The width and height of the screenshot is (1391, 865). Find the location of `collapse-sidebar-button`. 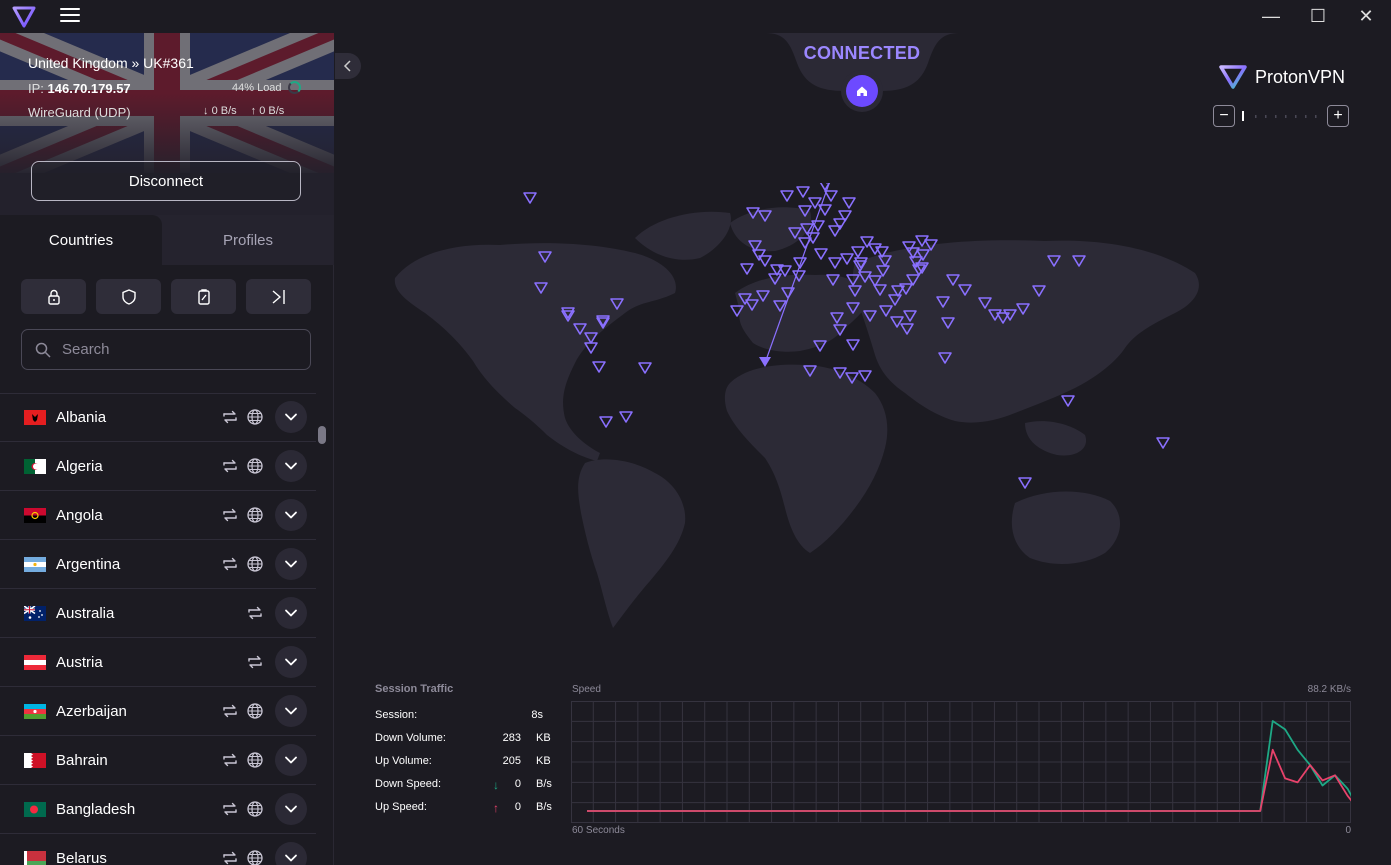

collapse-sidebar-button is located at coordinates (348, 66).